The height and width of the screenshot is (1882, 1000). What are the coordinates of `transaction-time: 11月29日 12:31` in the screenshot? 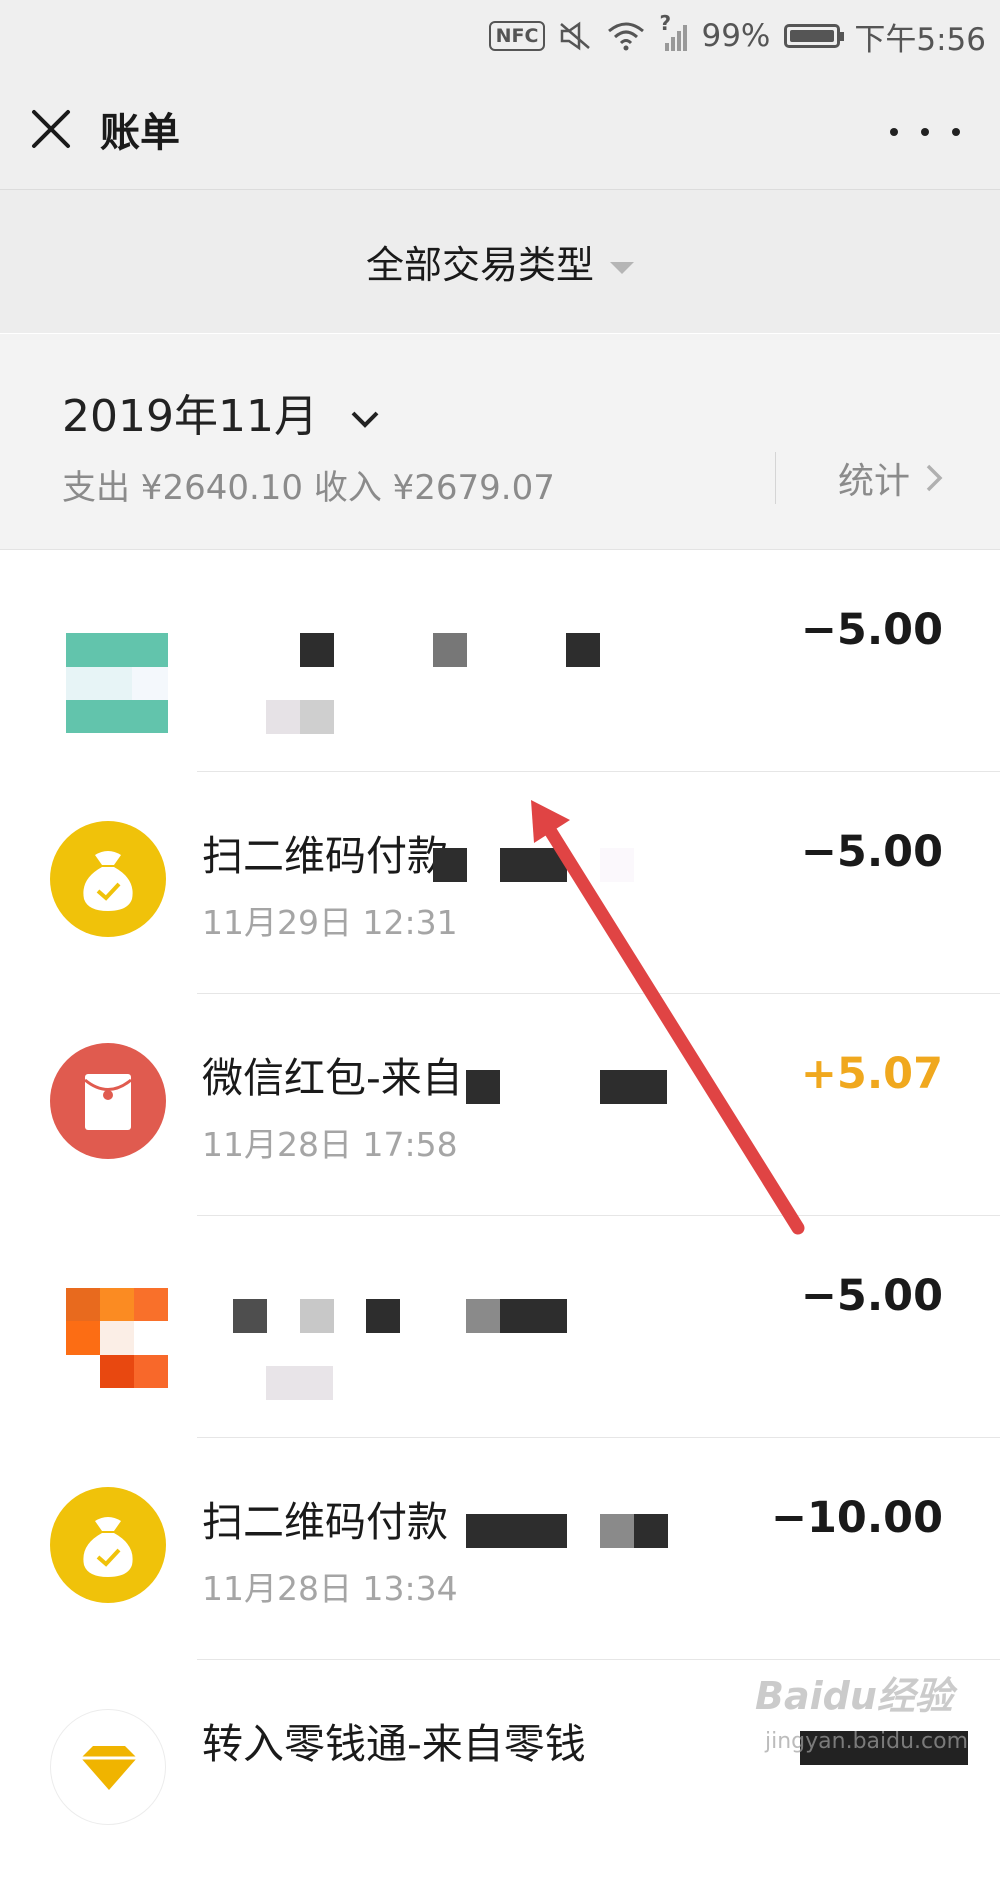 It's located at (330, 922).